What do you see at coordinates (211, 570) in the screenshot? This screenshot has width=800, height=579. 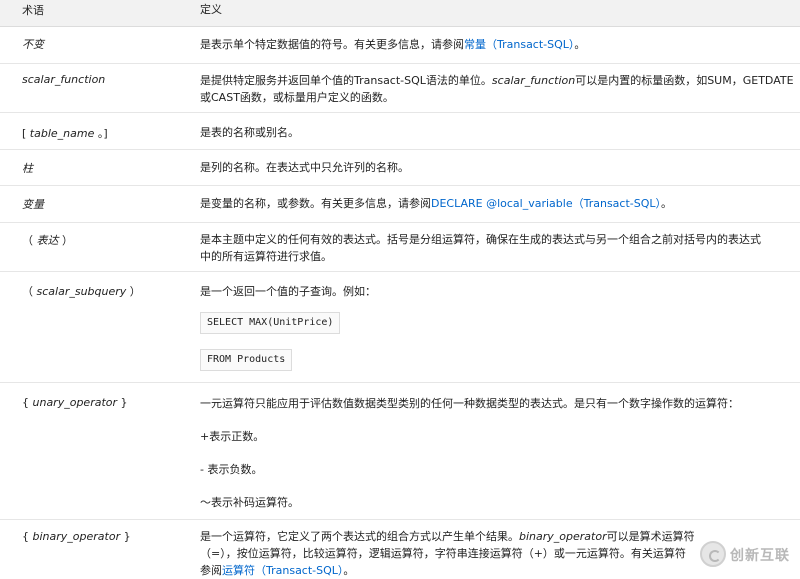 I see `definition-text: 参阅` at bounding box center [211, 570].